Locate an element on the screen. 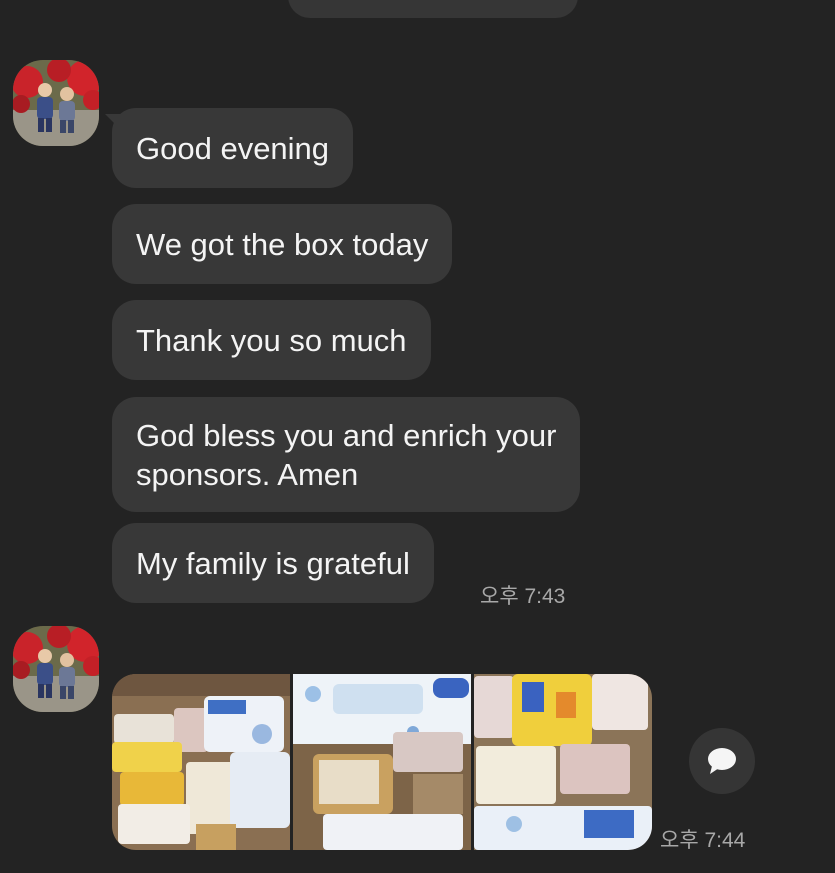 This screenshot has width=835, height=873. message-text: Good evening is located at coordinates (233, 148).